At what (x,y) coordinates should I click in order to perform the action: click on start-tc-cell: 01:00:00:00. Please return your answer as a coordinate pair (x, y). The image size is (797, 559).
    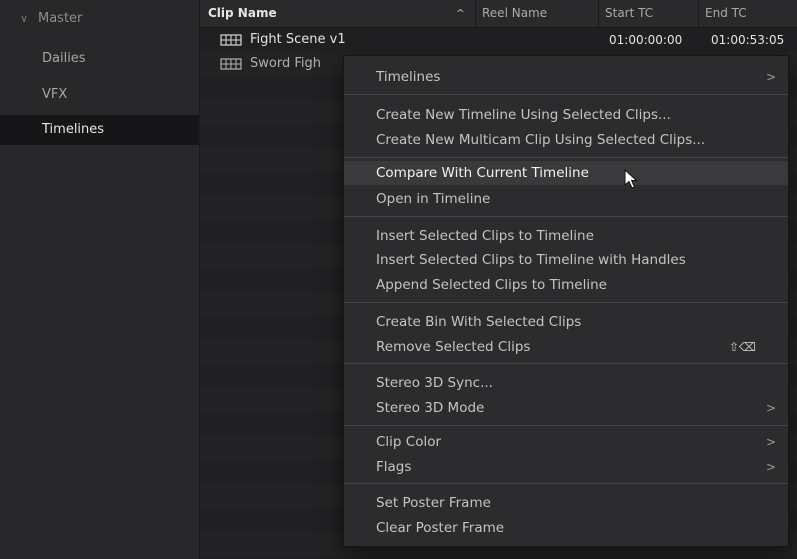
    Looking at the image, I should click on (646, 40).